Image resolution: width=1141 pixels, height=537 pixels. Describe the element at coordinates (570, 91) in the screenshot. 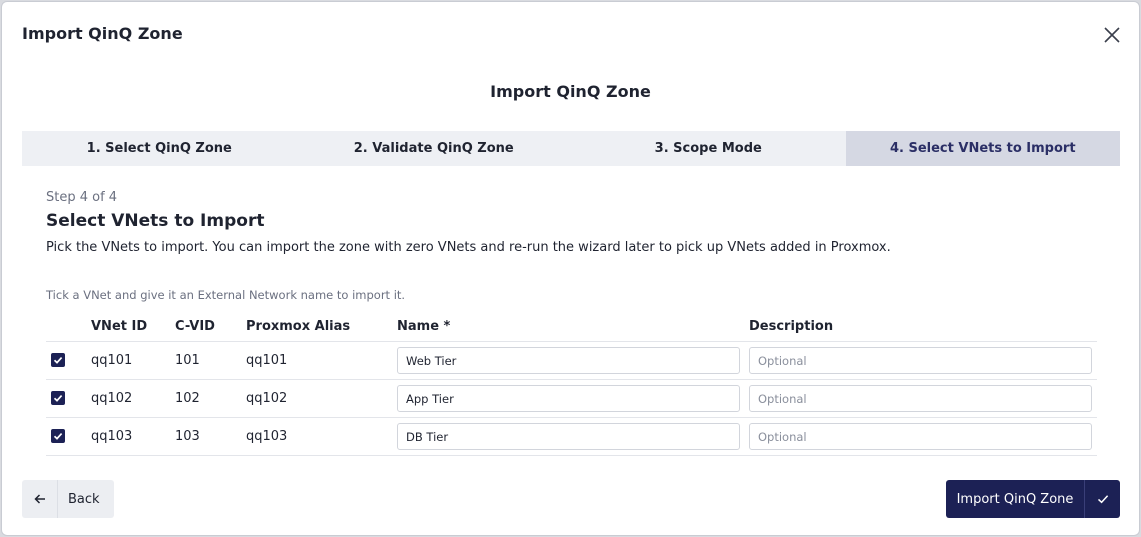

I see `wizard-title: Import QinQ Zone` at that location.